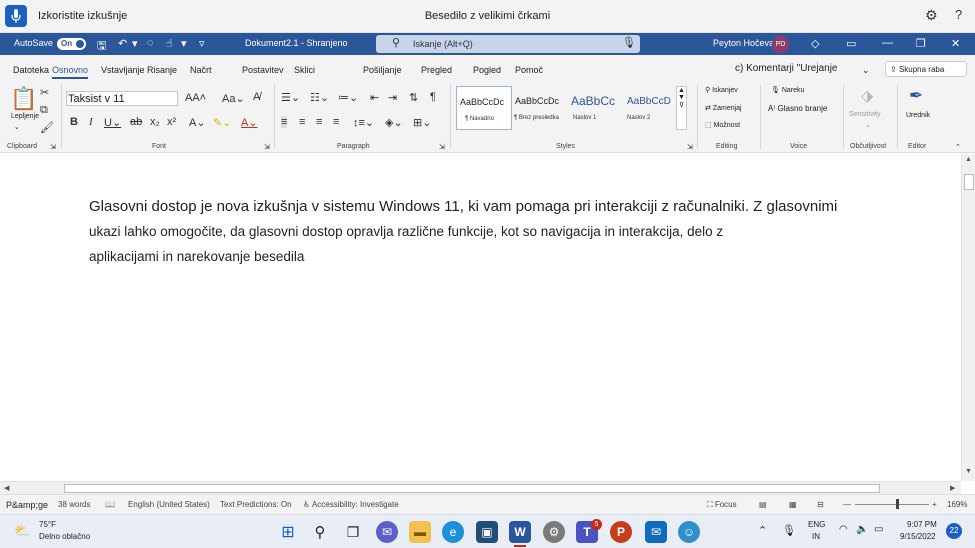 Image resolution: width=975 pixels, height=548 pixels. I want to click on chevron-up-icon: ⌃, so click(762, 530).